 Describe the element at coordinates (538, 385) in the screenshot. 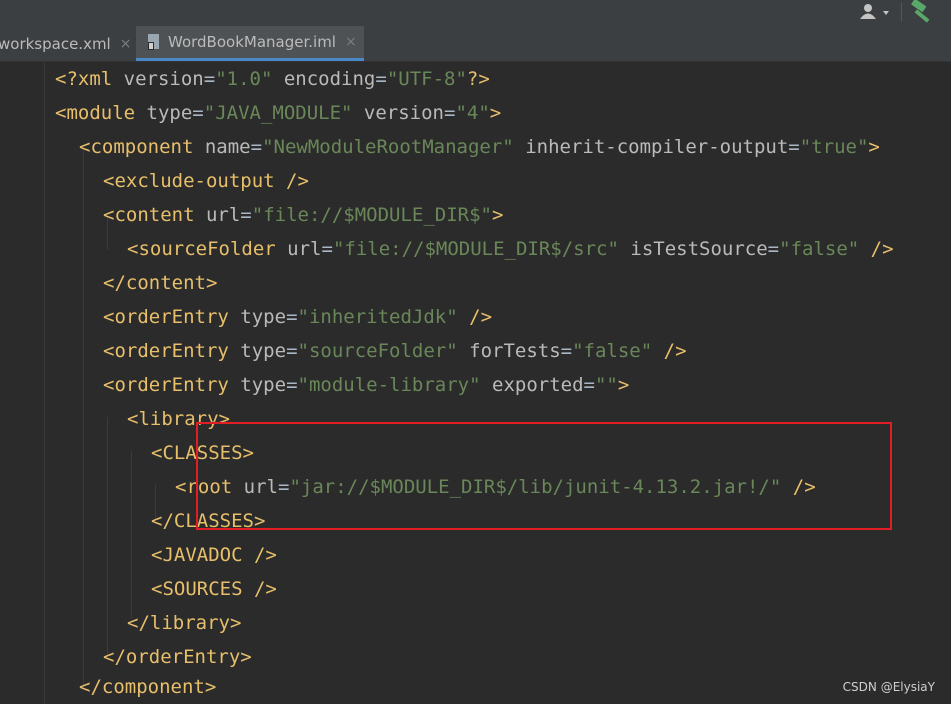

I see `xml-attr: exported` at that location.